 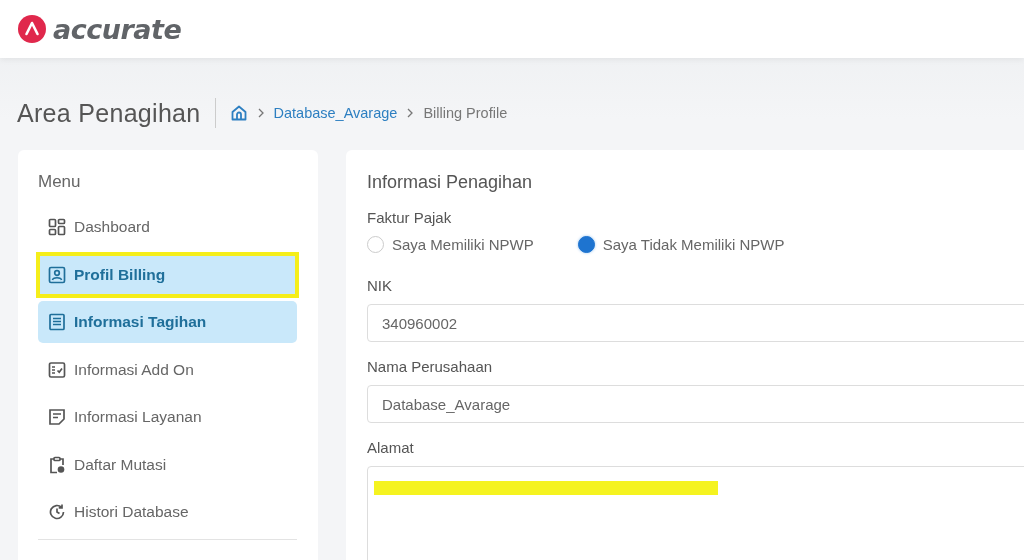 What do you see at coordinates (450, 182) in the screenshot?
I see `section-title: Informasi Penagihan` at bounding box center [450, 182].